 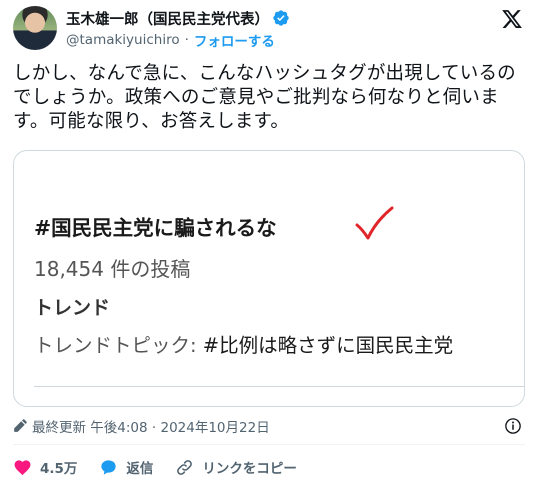 I want to click on reply-bubble-icon, so click(x=109, y=467).